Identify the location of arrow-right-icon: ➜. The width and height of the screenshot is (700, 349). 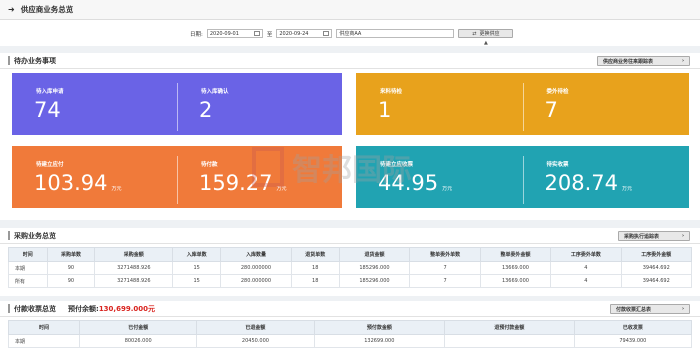
(11, 9).